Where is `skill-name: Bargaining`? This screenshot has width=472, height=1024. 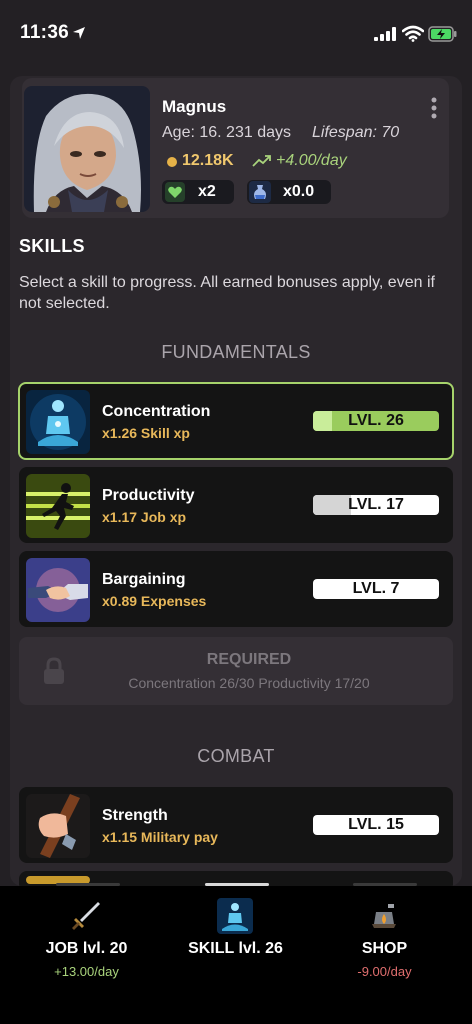 skill-name: Bargaining is located at coordinates (144, 579).